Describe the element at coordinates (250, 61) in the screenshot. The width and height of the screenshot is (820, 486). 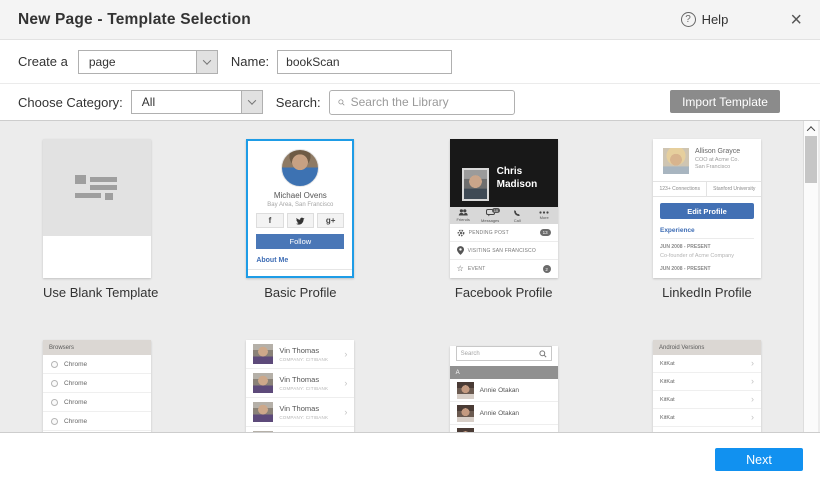
I see `name-label: Name:` at that location.